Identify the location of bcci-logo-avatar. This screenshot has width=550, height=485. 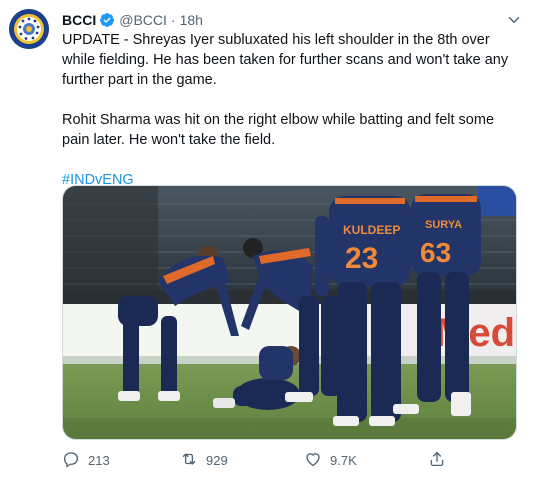
(29, 29).